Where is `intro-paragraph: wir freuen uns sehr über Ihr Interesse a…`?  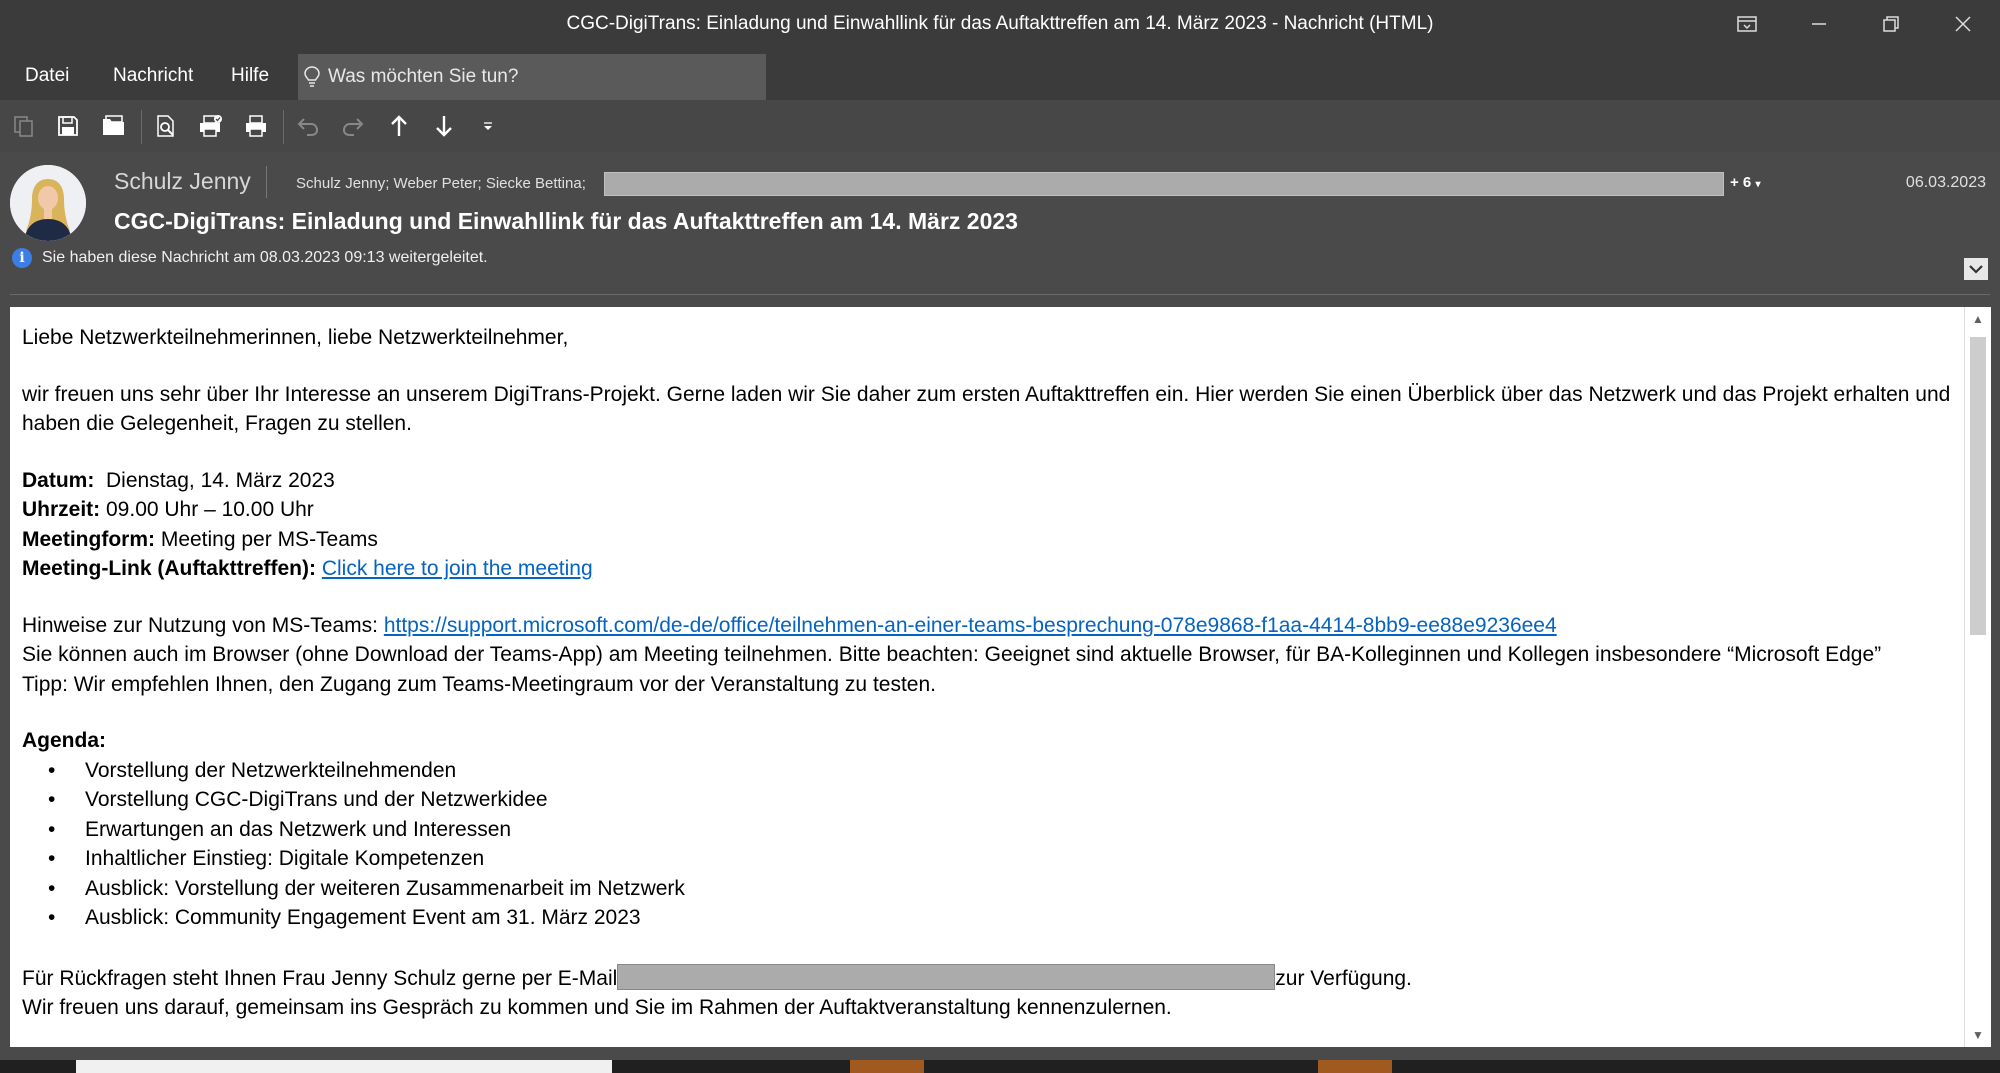 intro-paragraph: wir freuen uns sehr über Ihr Interesse a… is located at coordinates (986, 409).